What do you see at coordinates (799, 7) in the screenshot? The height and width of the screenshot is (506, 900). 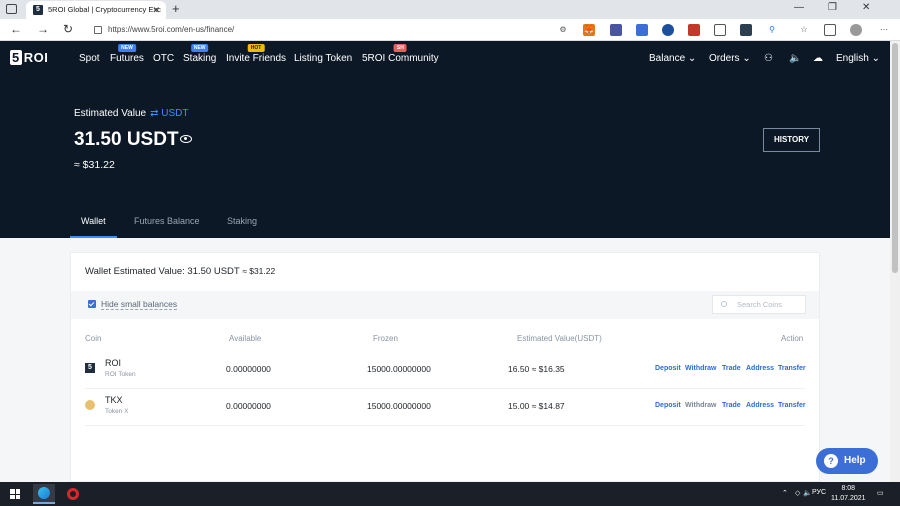 I see `minimize-icon: —` at bounding box center [799, 7].